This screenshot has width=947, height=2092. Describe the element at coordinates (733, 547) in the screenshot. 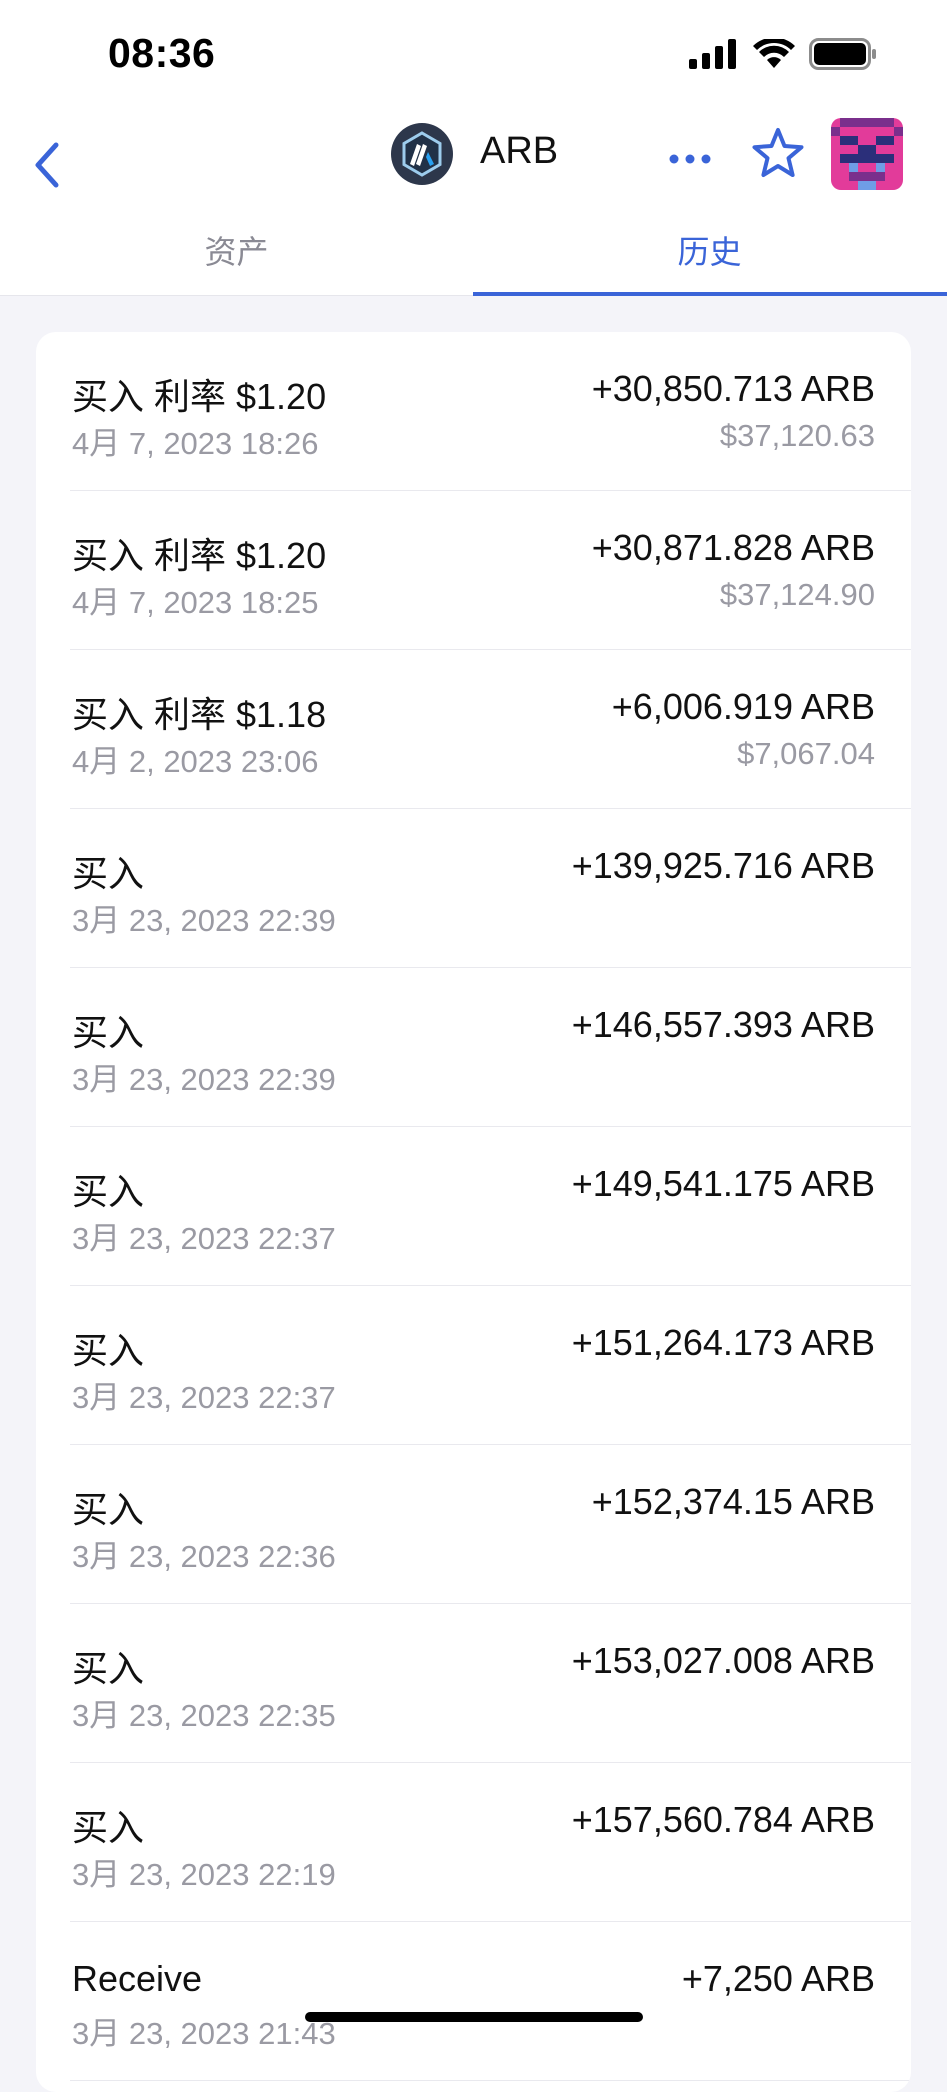

I see `transaction-amount: +30,871.828 ARB` at that location.